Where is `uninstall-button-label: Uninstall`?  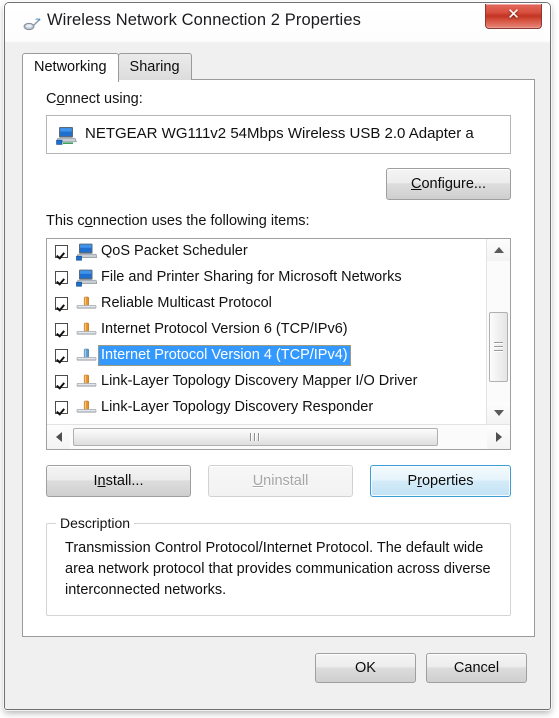 uninstall-button-label: Uninstall is located at coordinates (280, 481).